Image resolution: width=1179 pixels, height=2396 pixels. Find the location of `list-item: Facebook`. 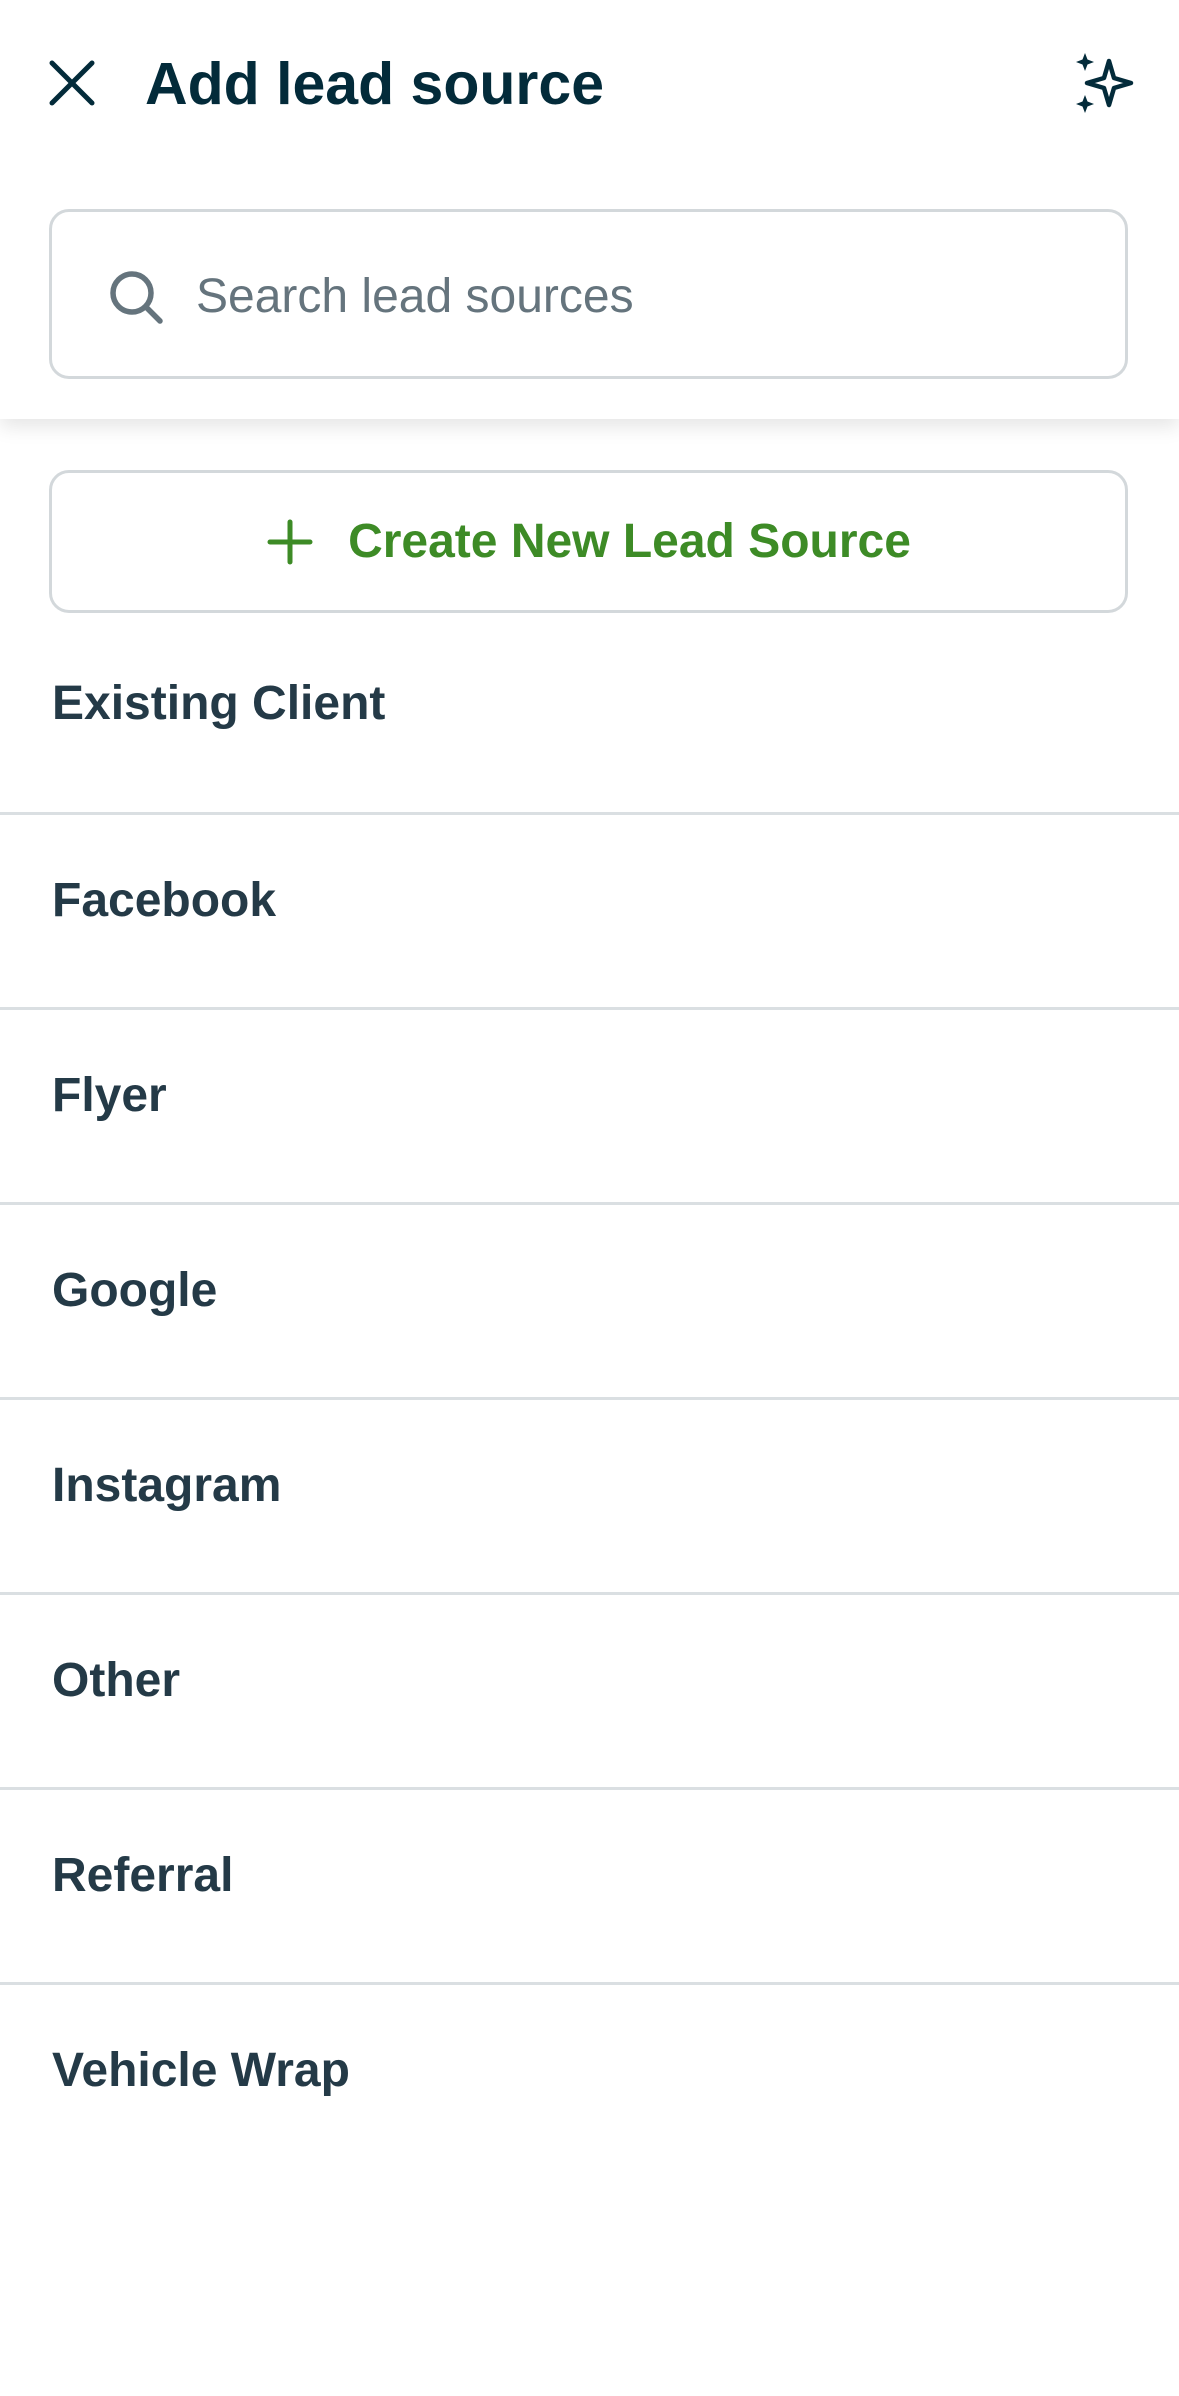

list-item: Facebook is located at coordinates (589, 912).